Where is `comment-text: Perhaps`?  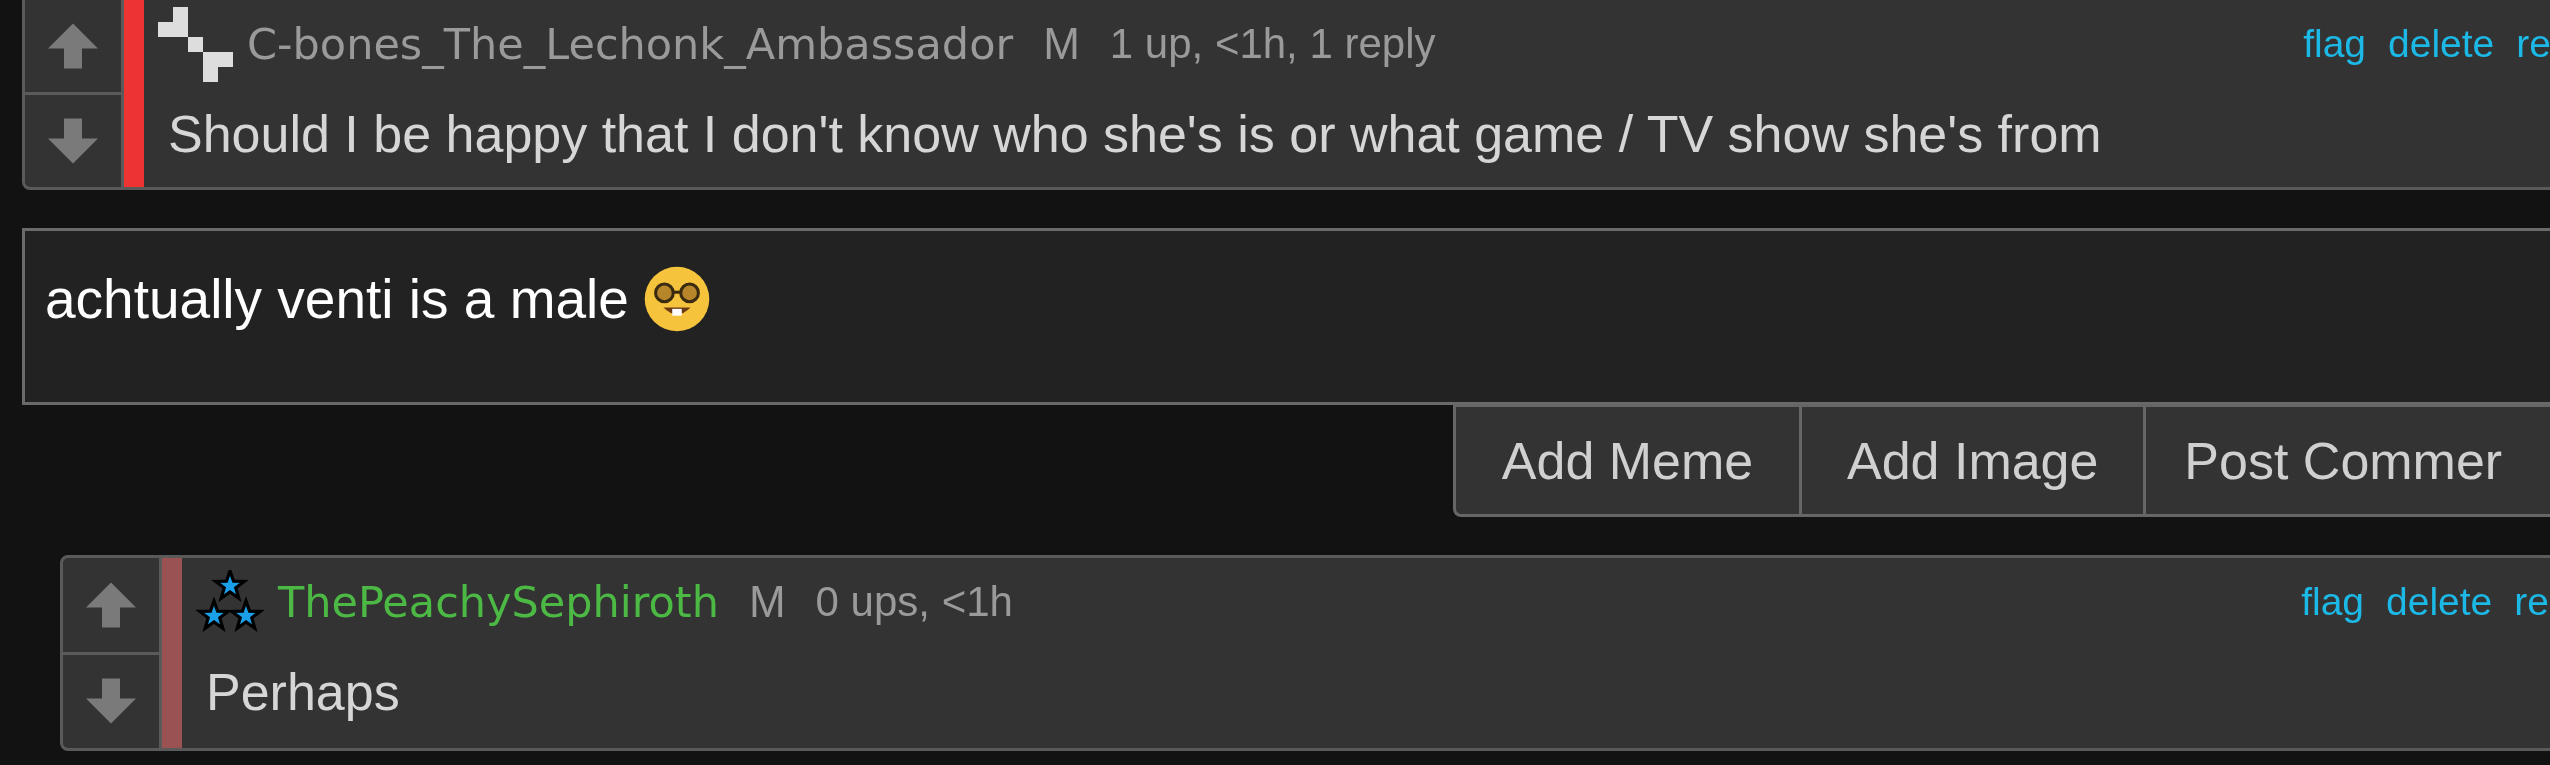 comment-text: Perhaps is located at coordinates (303, 692).